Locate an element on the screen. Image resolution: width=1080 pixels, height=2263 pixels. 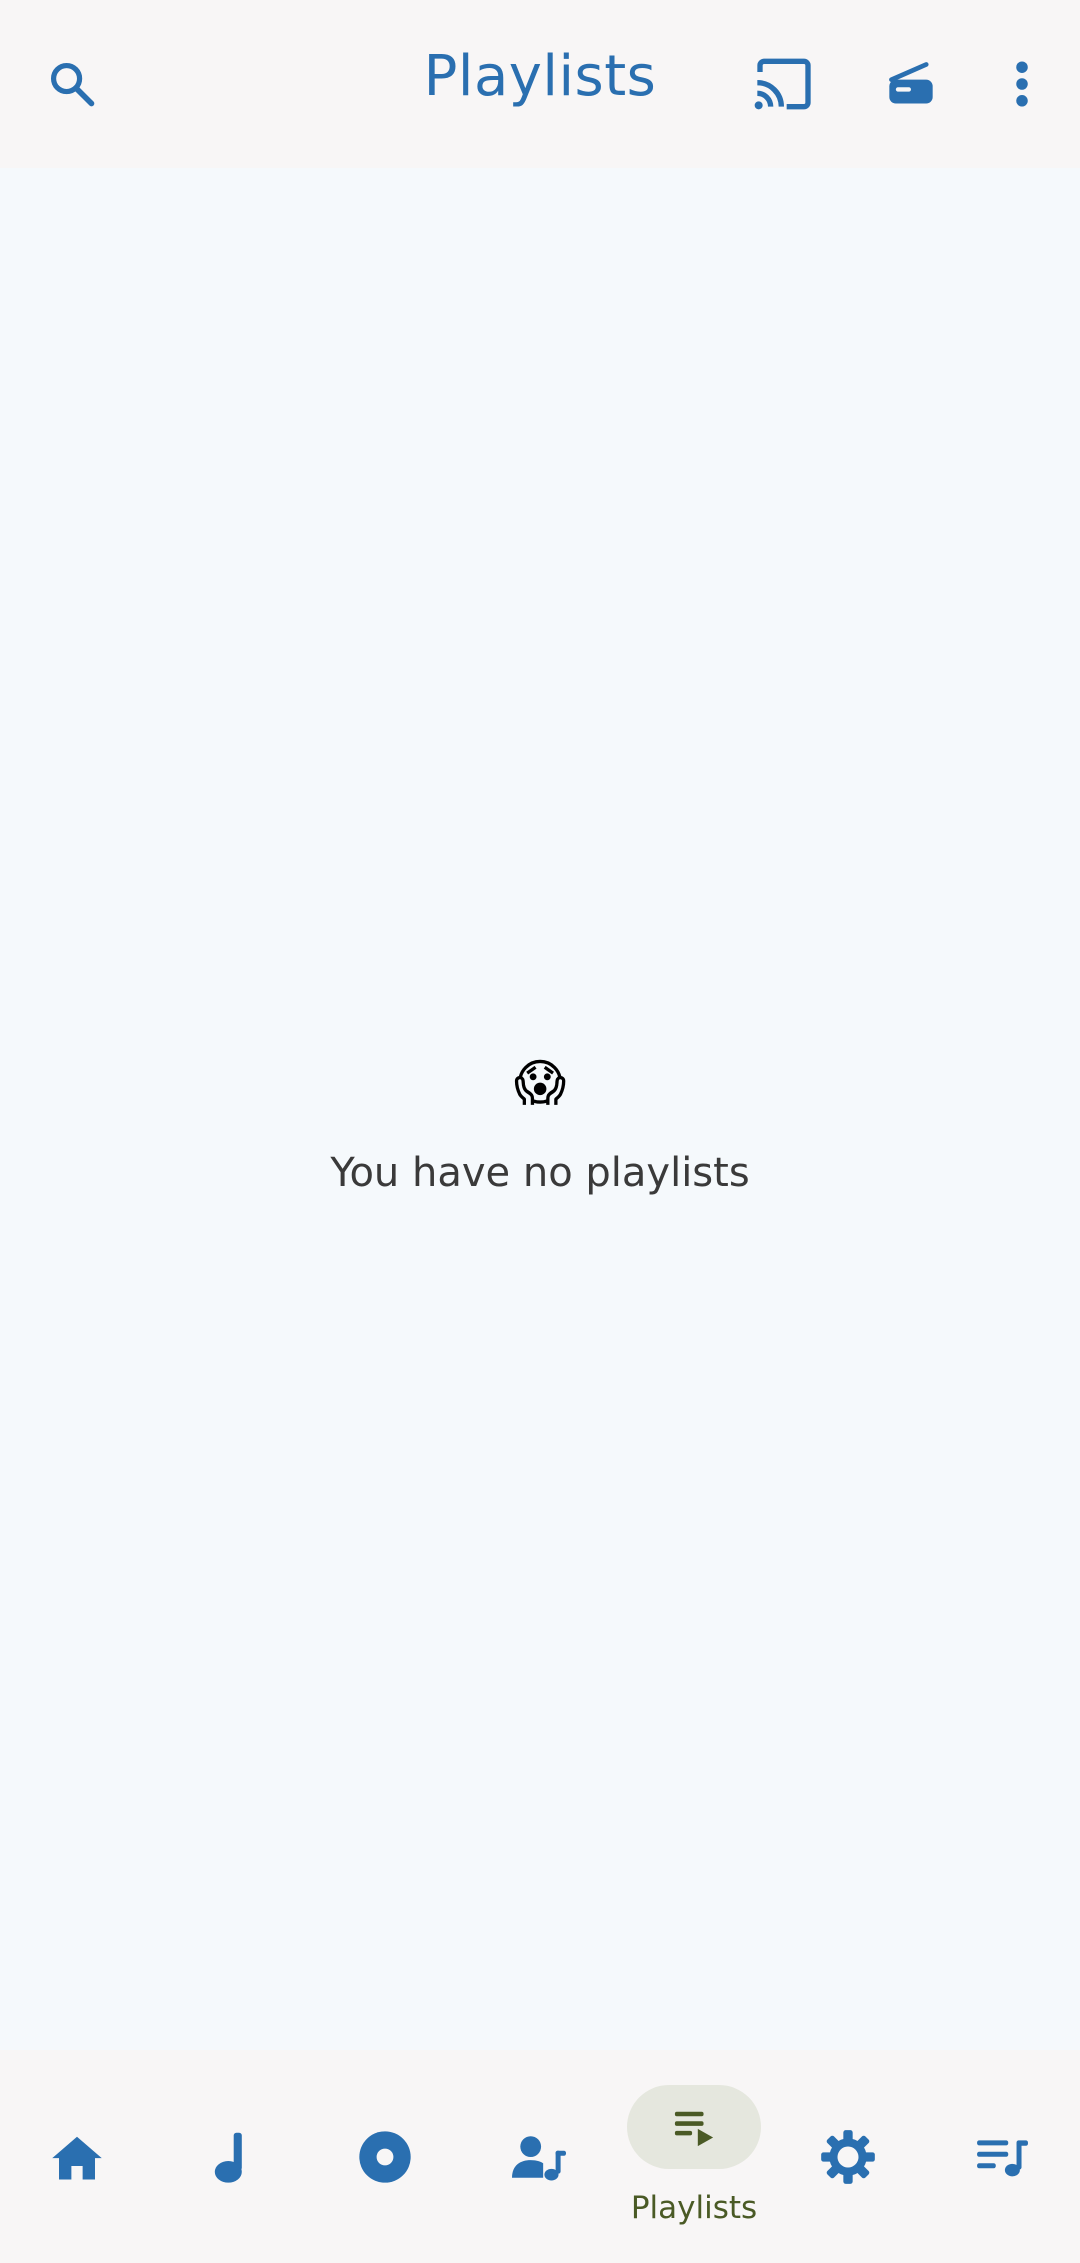
radio-button is located at coordinates (911, 84).